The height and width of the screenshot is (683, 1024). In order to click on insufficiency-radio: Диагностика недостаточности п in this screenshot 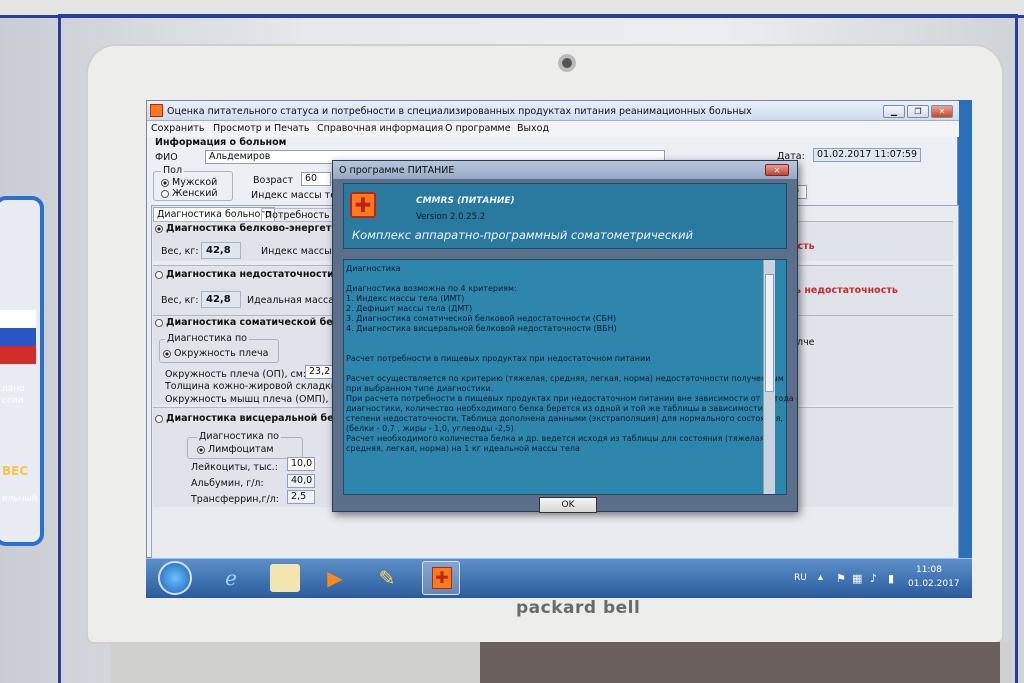, I will do `click(249, 274)`.